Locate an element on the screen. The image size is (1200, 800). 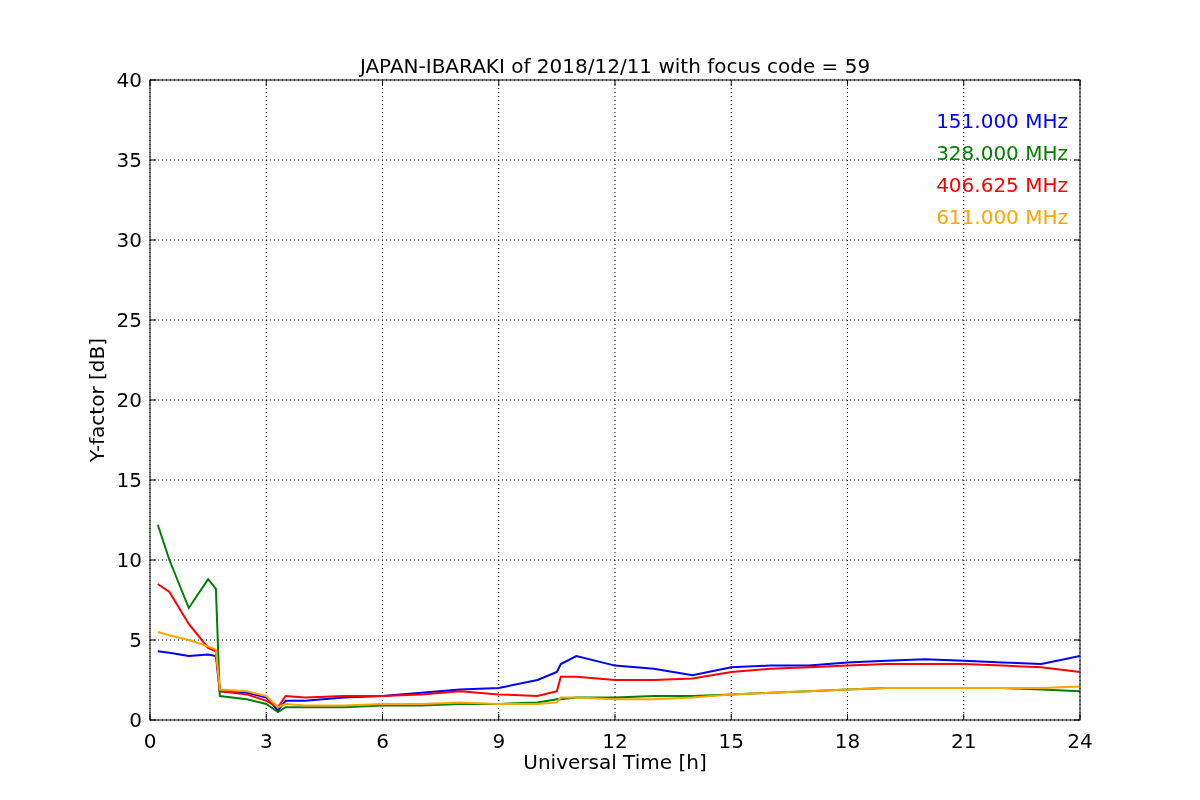
x-tick-label: 6 is located at coordinates (382, 741).